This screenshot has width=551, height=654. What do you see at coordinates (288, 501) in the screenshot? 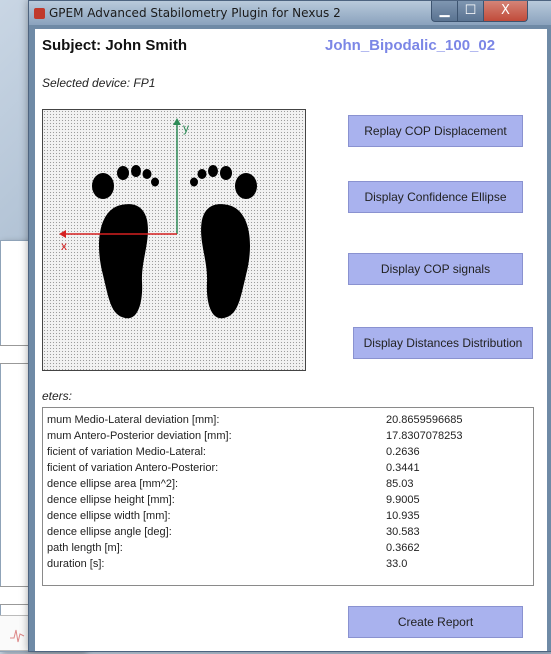
I see `parameter-row: dence ellipse height [mm]: 9.9005` at bounding box center [288, 501].